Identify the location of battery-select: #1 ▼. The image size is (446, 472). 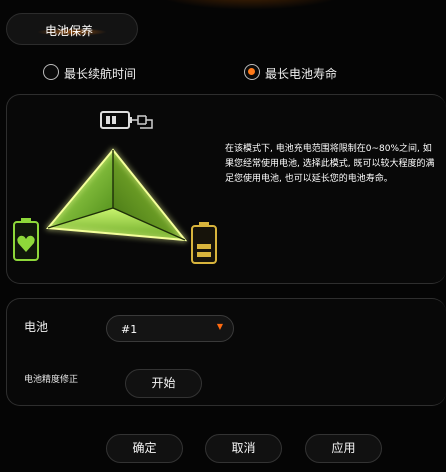
(170, 328).